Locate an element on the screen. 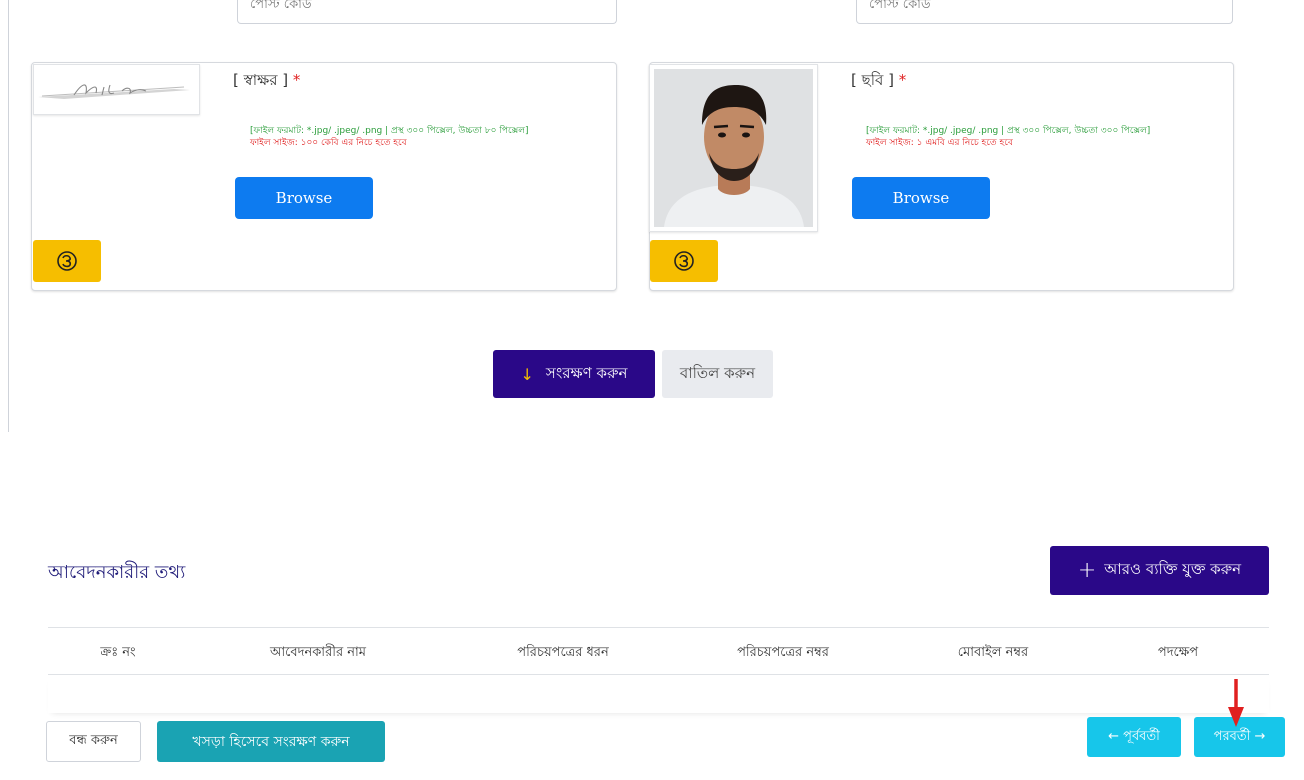 The image size is (1304, 780). signature-image is located at coordinates (114, 91).